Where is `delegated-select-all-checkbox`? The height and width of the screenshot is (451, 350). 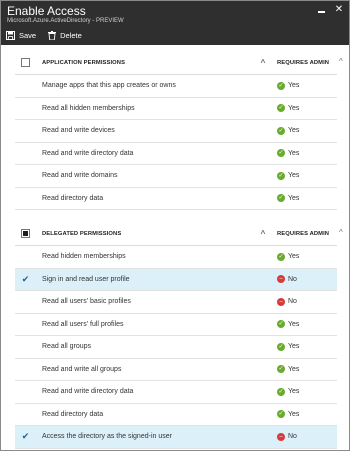
delegated-select-all-checkbox is located at coordinates (25, 233).